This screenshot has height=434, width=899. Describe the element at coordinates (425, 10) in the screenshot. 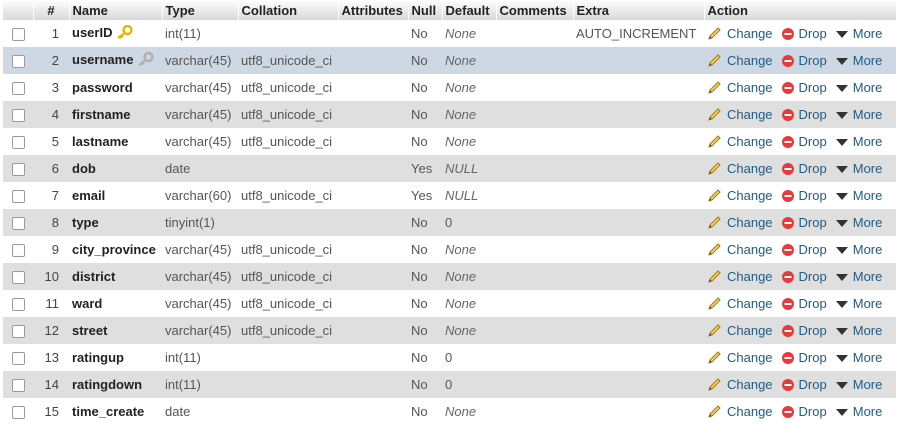

I see `header-null: Null` at that location.